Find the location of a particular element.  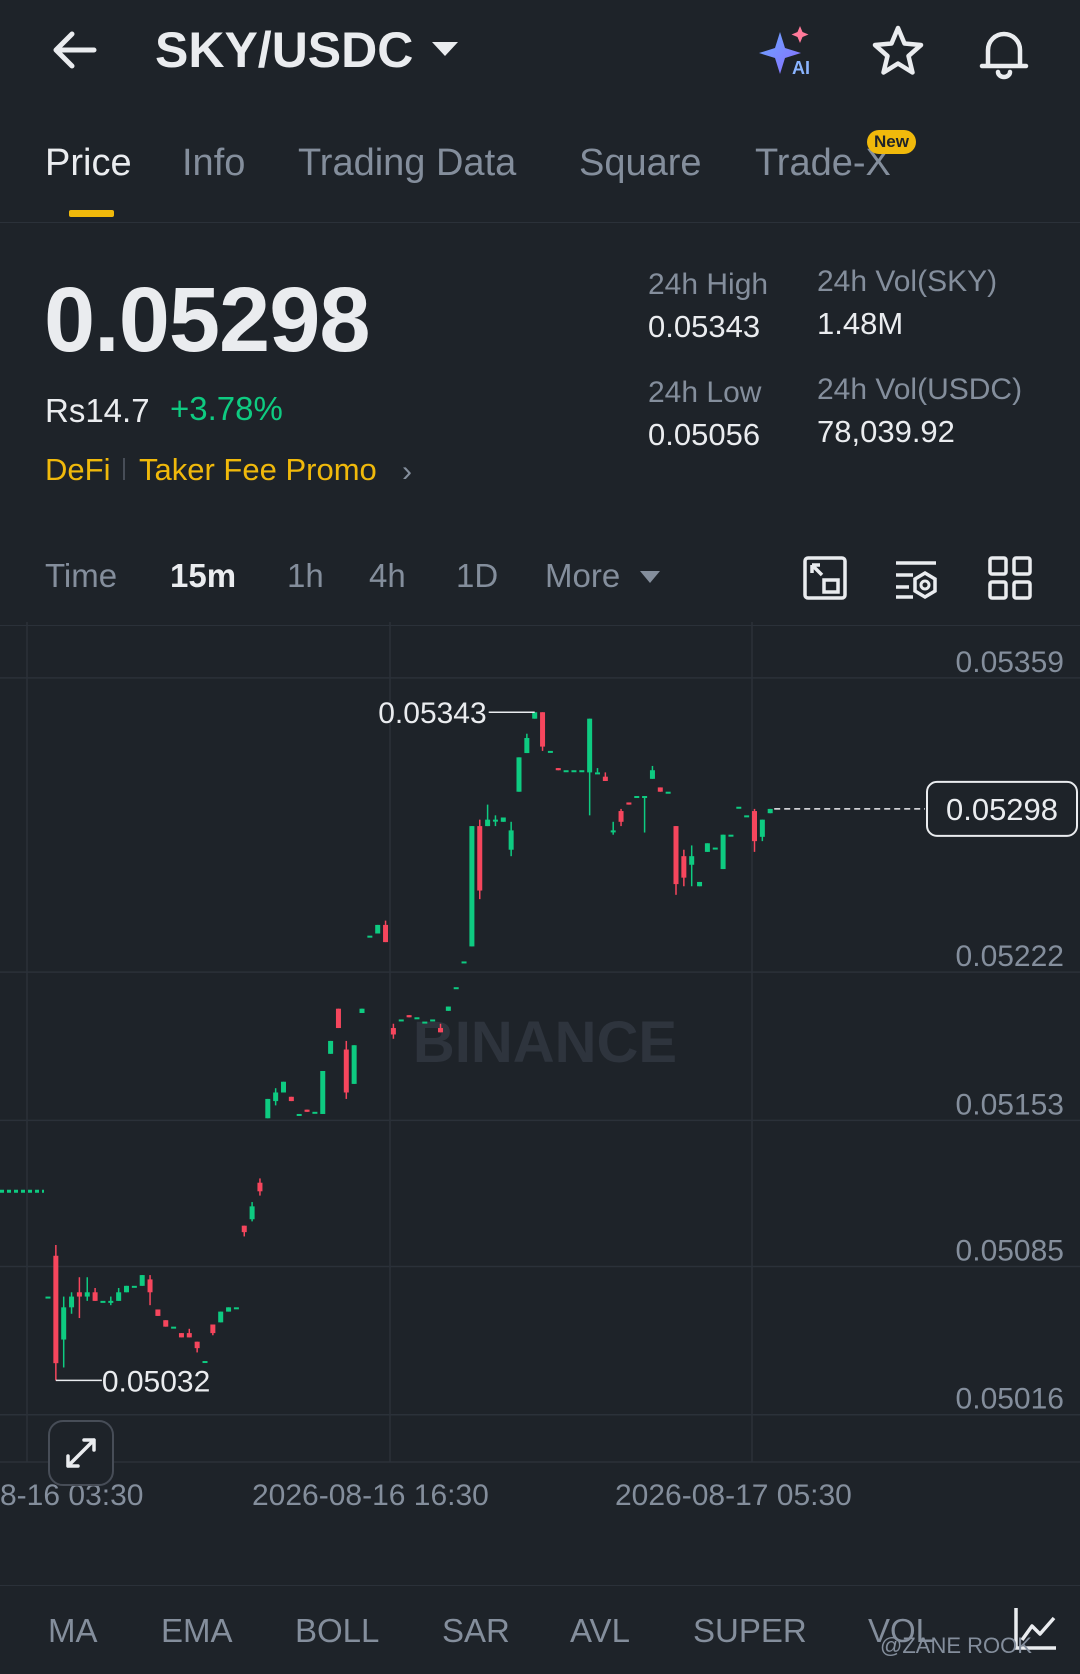

last-price-label: 0.05298 is located at coordinates (1002, 809).